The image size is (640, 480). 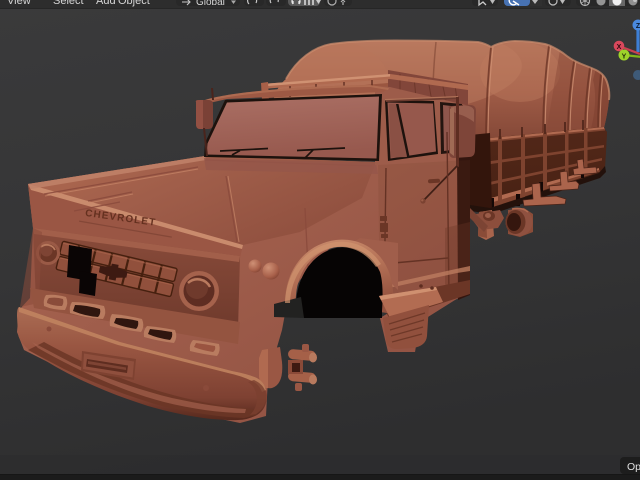 What do you see at coordinates (624, 57) in the screenshot?
I see `svg-text: Y` at bounding box center [624, 57].